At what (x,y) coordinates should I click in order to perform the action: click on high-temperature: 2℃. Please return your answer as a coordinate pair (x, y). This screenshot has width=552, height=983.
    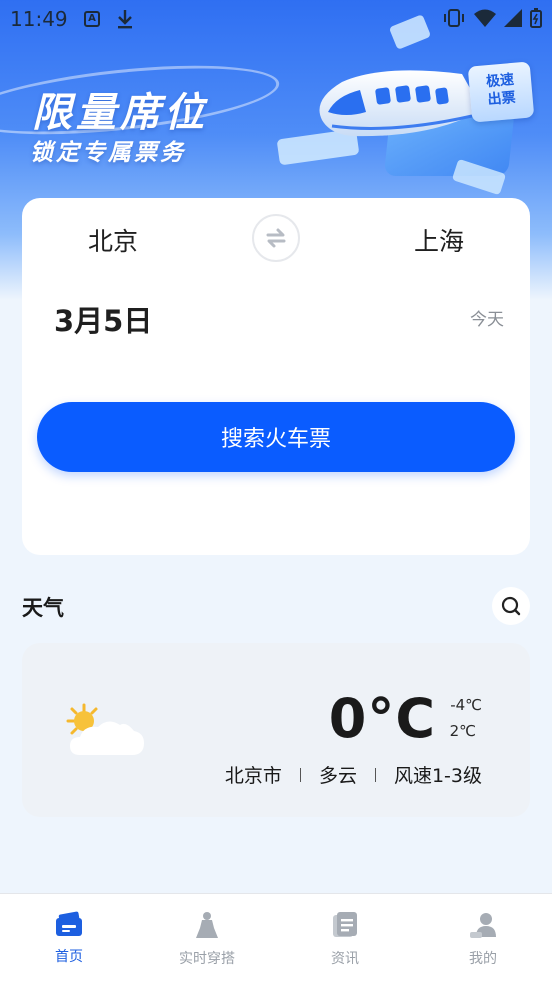
    Looking at the image, I should click on (462, 731).